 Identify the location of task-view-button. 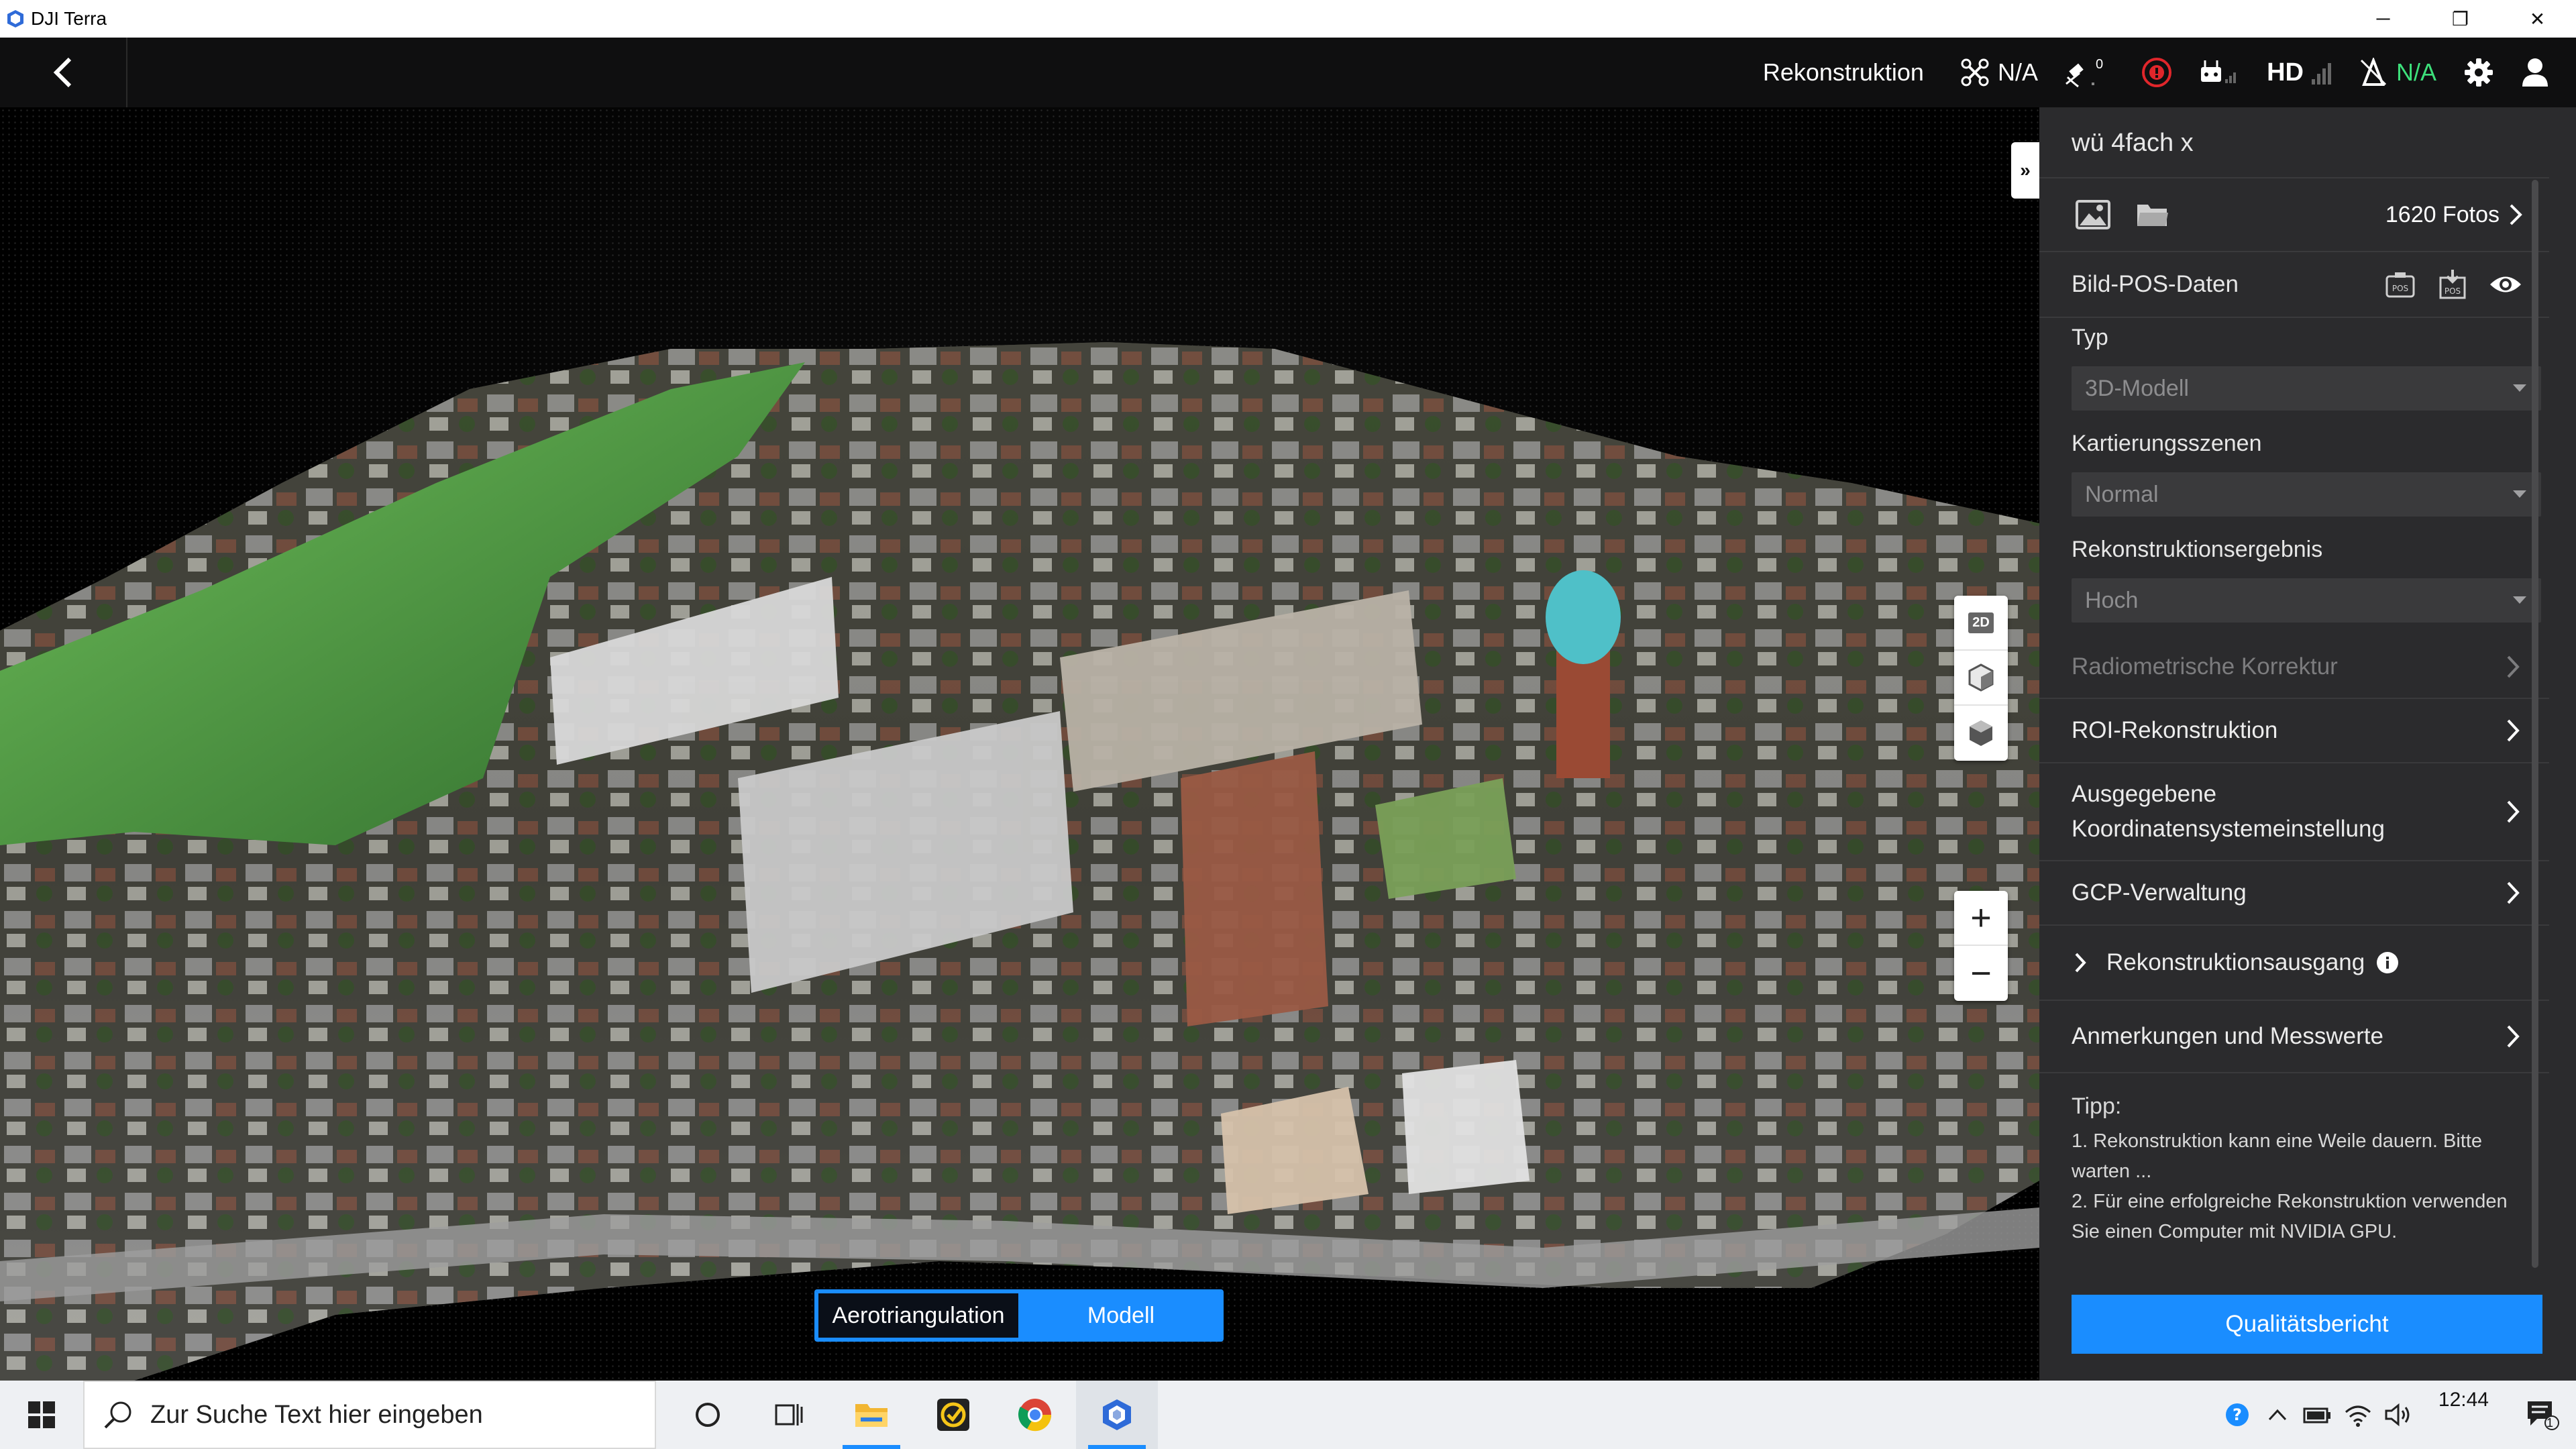
(789, 1415).